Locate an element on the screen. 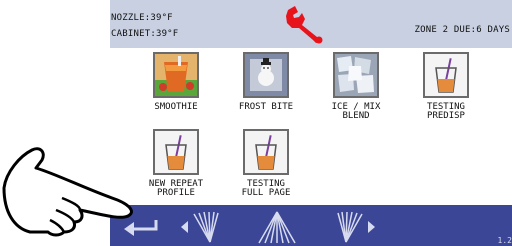 Image resolution: width=512 pixels, height=246 pixels. prev-page-icon is located at coordinates (207, 227).